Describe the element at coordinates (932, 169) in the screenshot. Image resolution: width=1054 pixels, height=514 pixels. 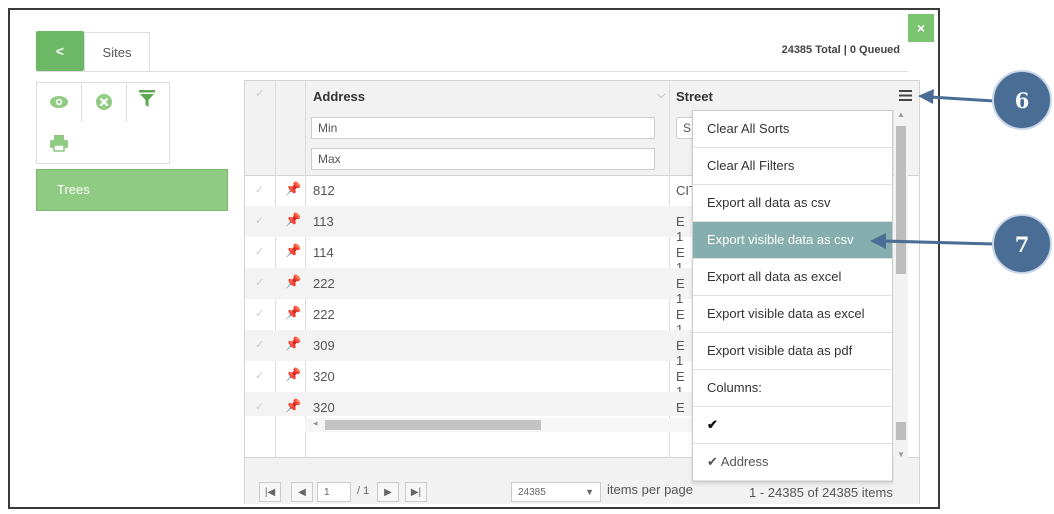
I see `callout-arrows` at that location.